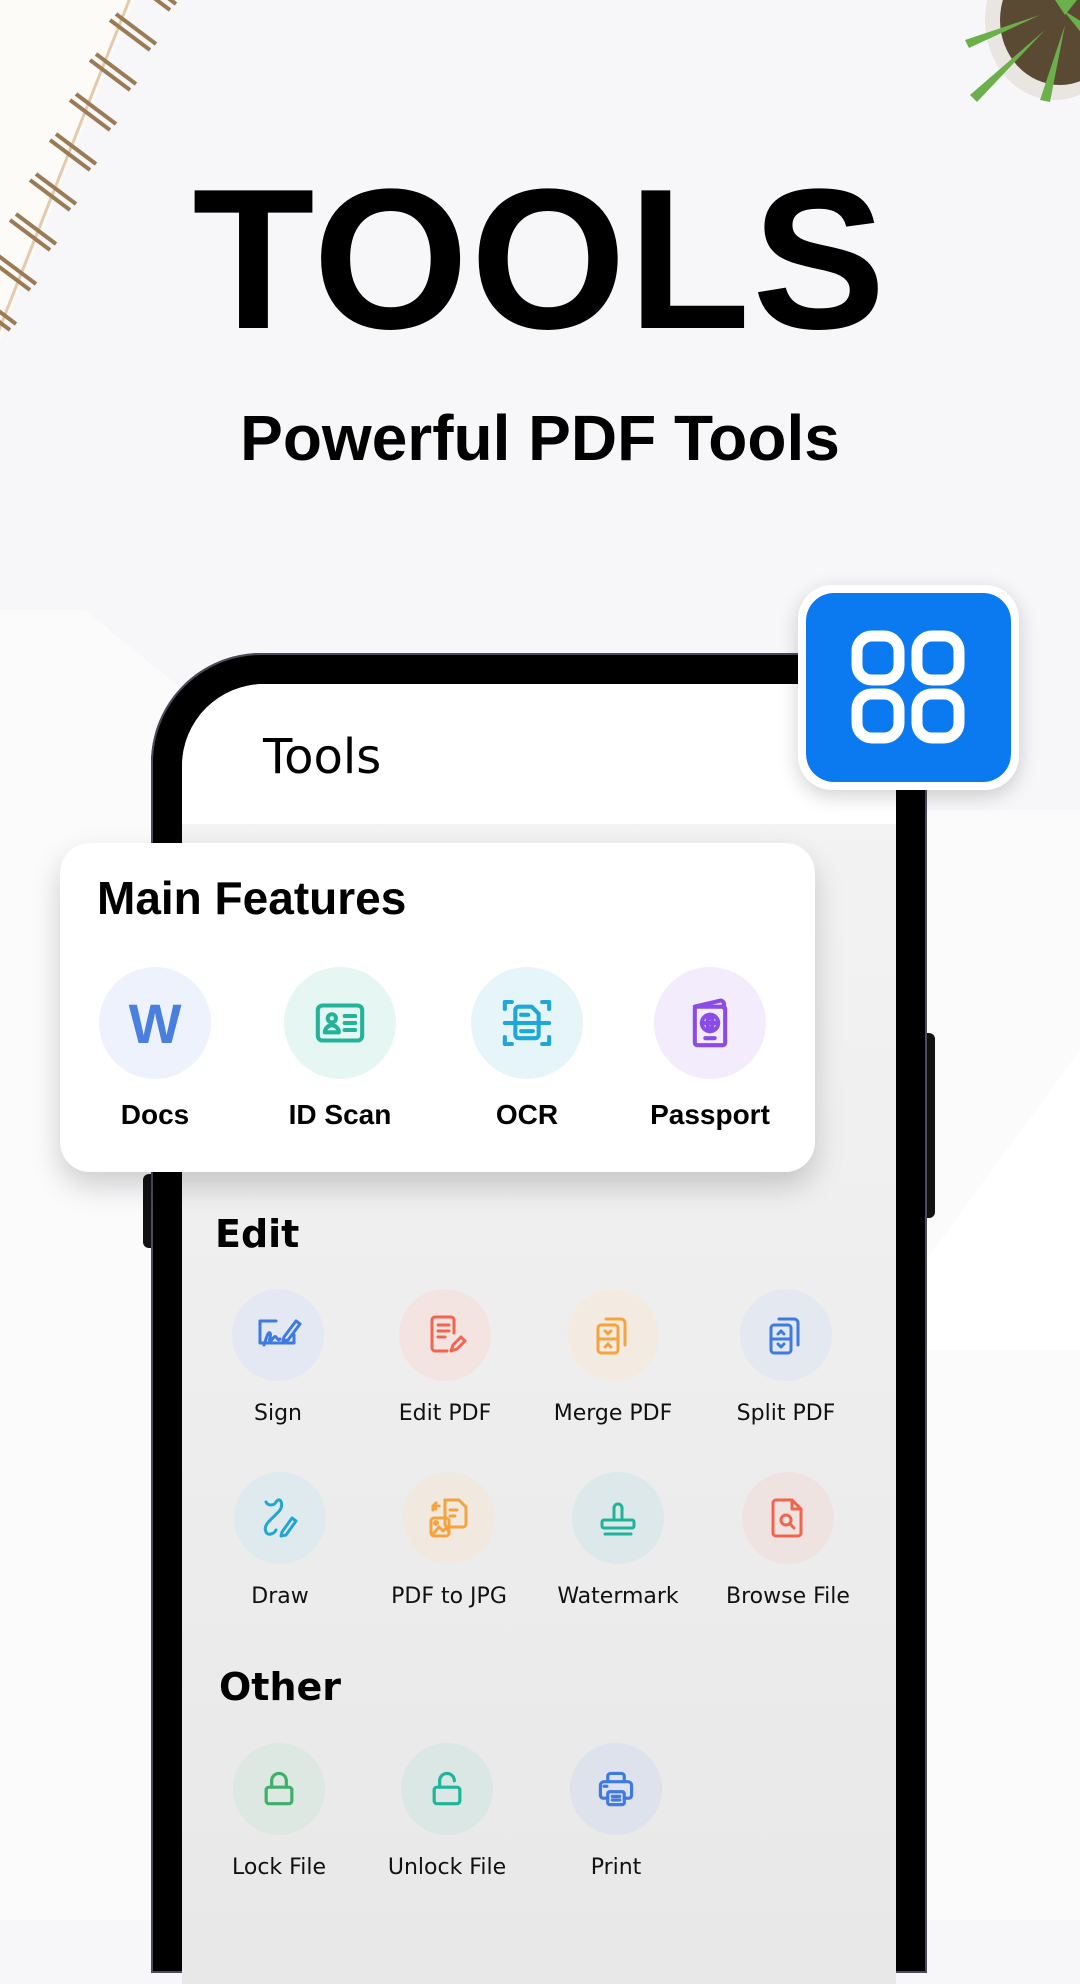  Describe the element at coordinates (540, 438) in the screenshot. I see `hero-subtitle: Powerful PDF Tools` at that location.